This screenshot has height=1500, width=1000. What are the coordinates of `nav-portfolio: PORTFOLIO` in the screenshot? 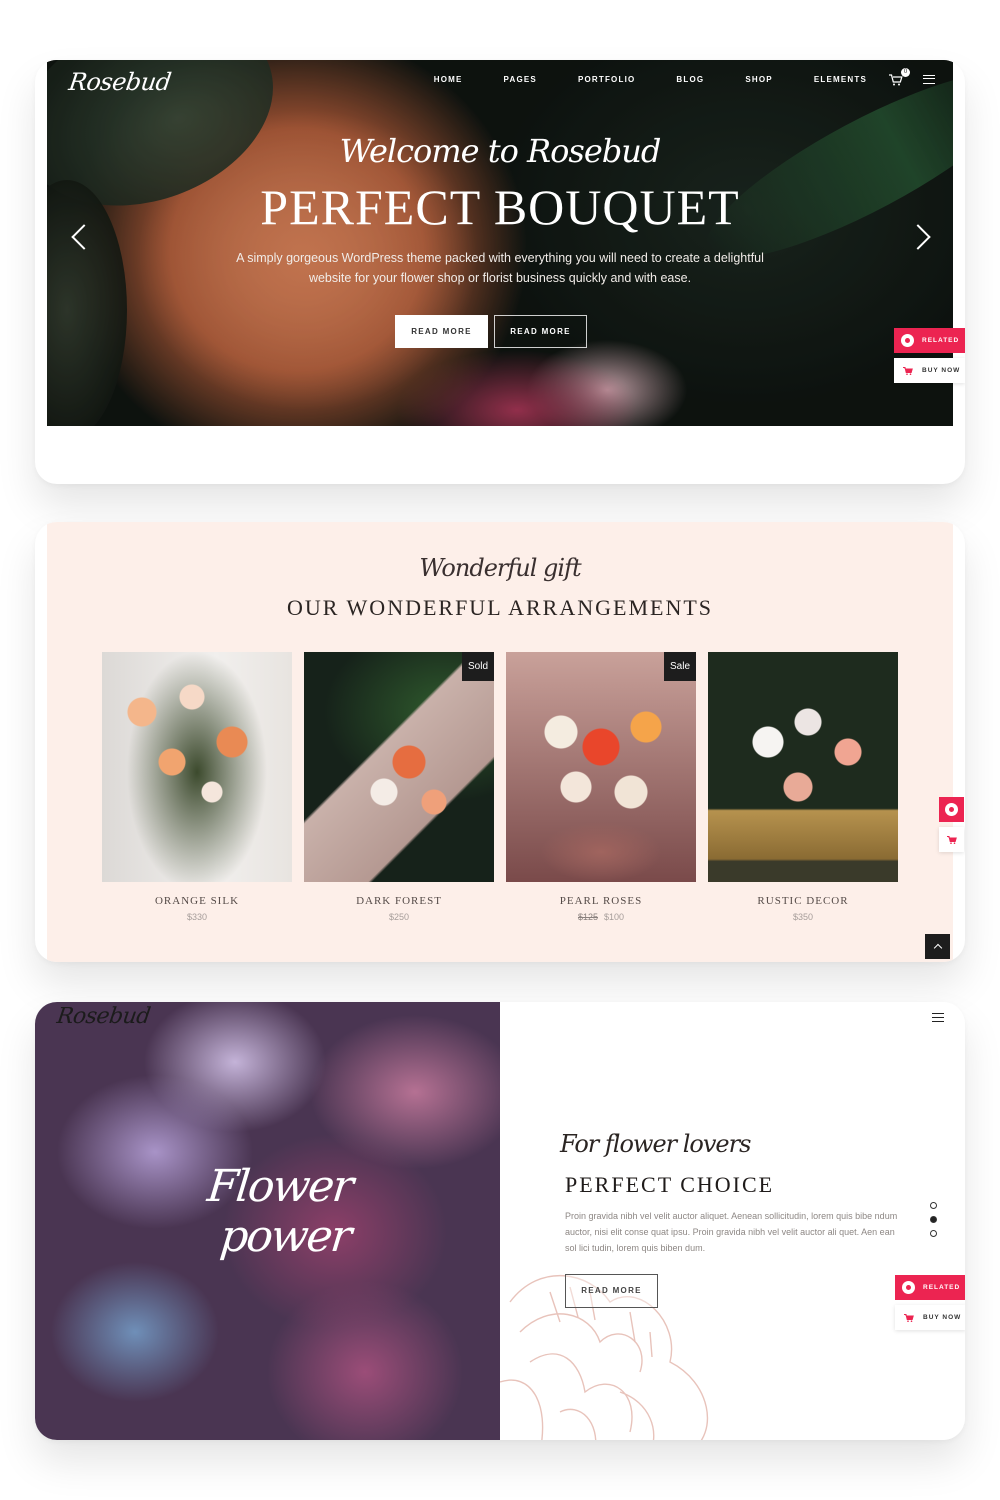 It's located at (606, 79).